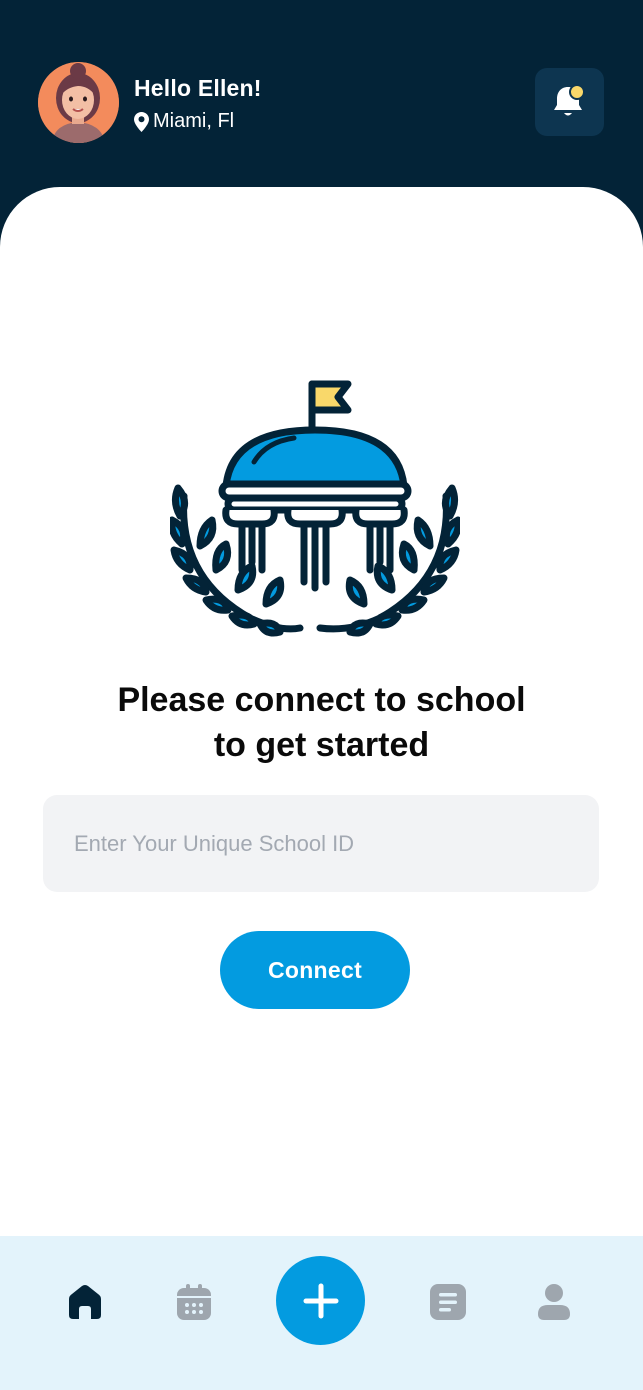  I want to click on plus-icon, so click(320, 1300).